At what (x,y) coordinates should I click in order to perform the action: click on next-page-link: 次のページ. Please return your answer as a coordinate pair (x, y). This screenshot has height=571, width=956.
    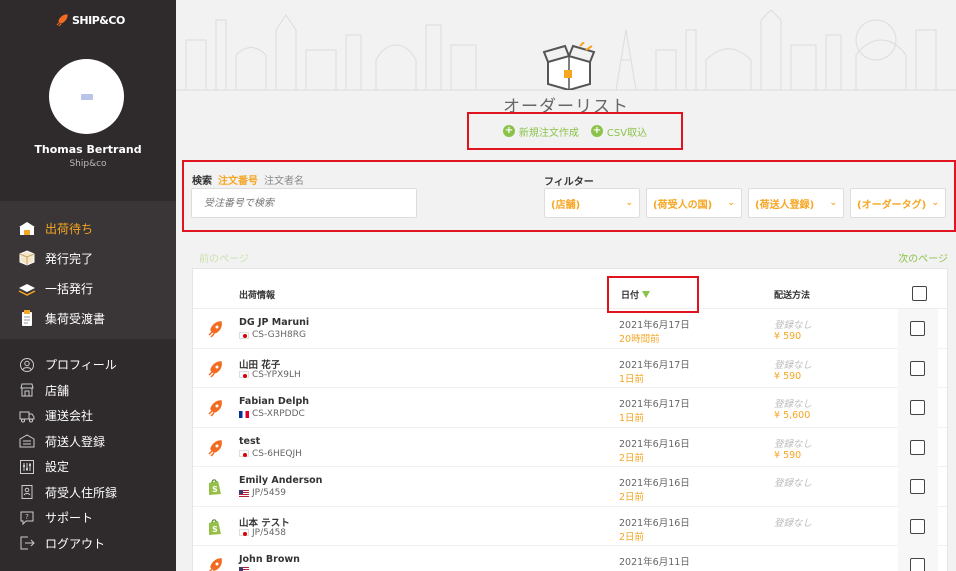
    Looking at the image, I should click on (923, 257).